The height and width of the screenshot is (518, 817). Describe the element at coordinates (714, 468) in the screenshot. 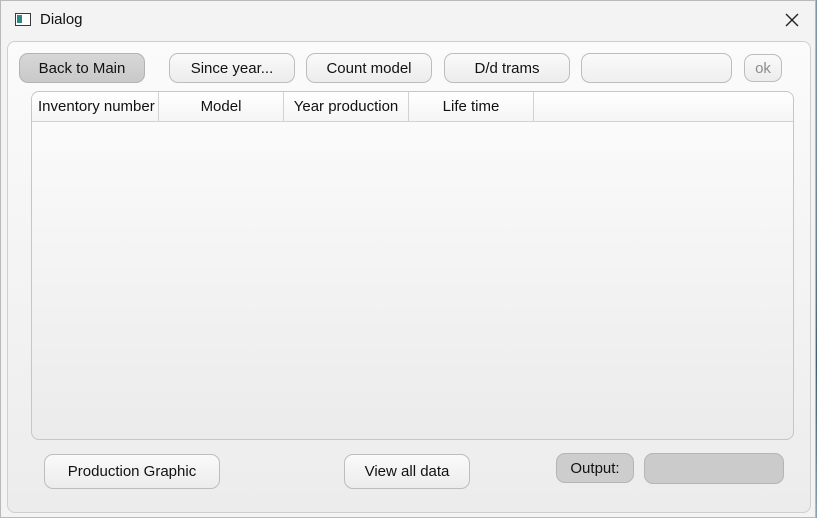

I see `output-field` at that location.